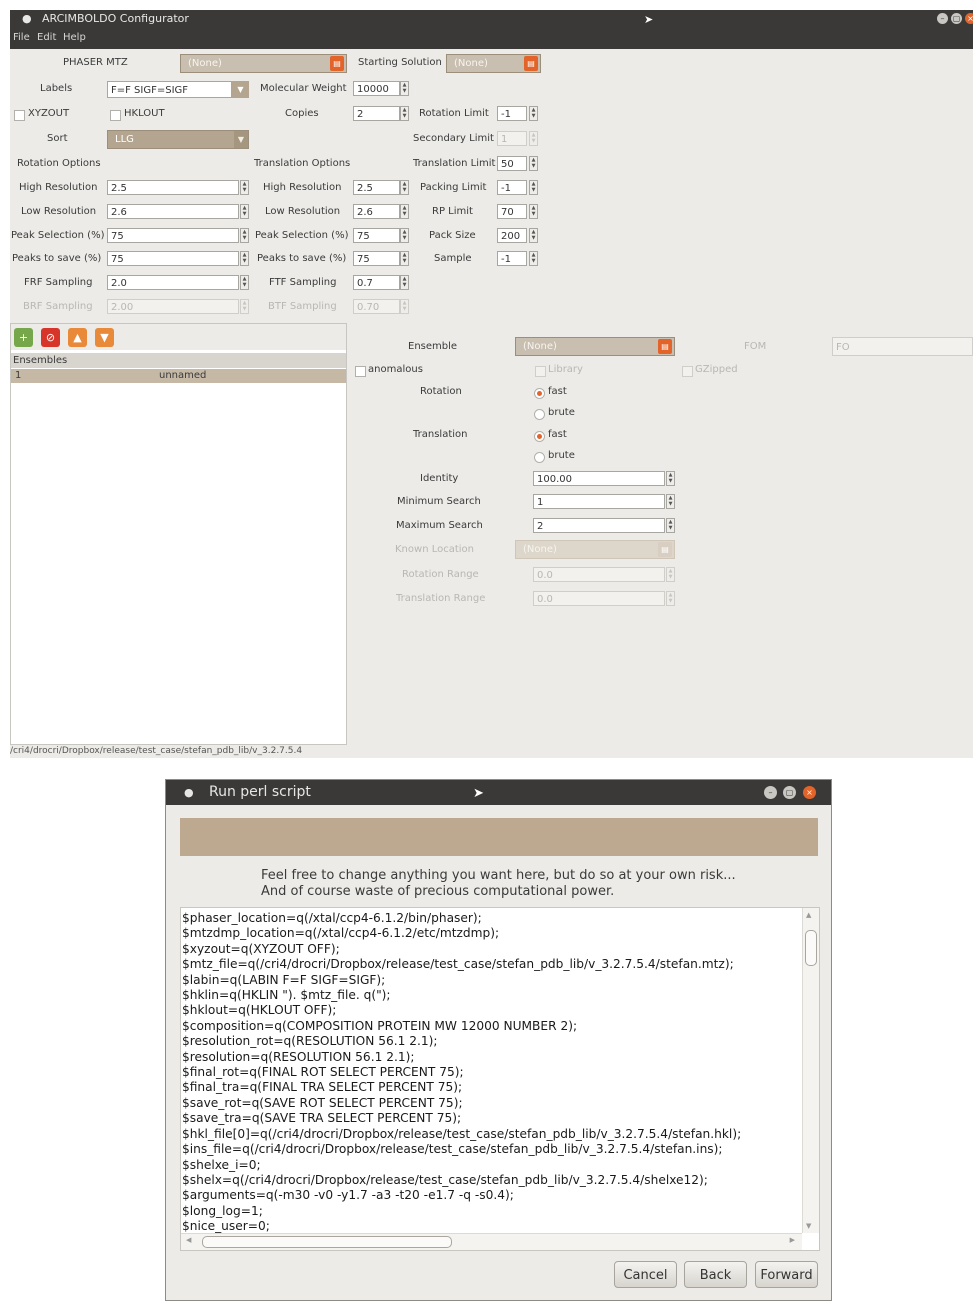 Image resolution: width=973 pixels, height=1301 pixels. What do you see at coordinates (404, 306) in the screenshot?
I see `btf-sampling-stepper: ▲ ▼` at bounding box center [404, 306].